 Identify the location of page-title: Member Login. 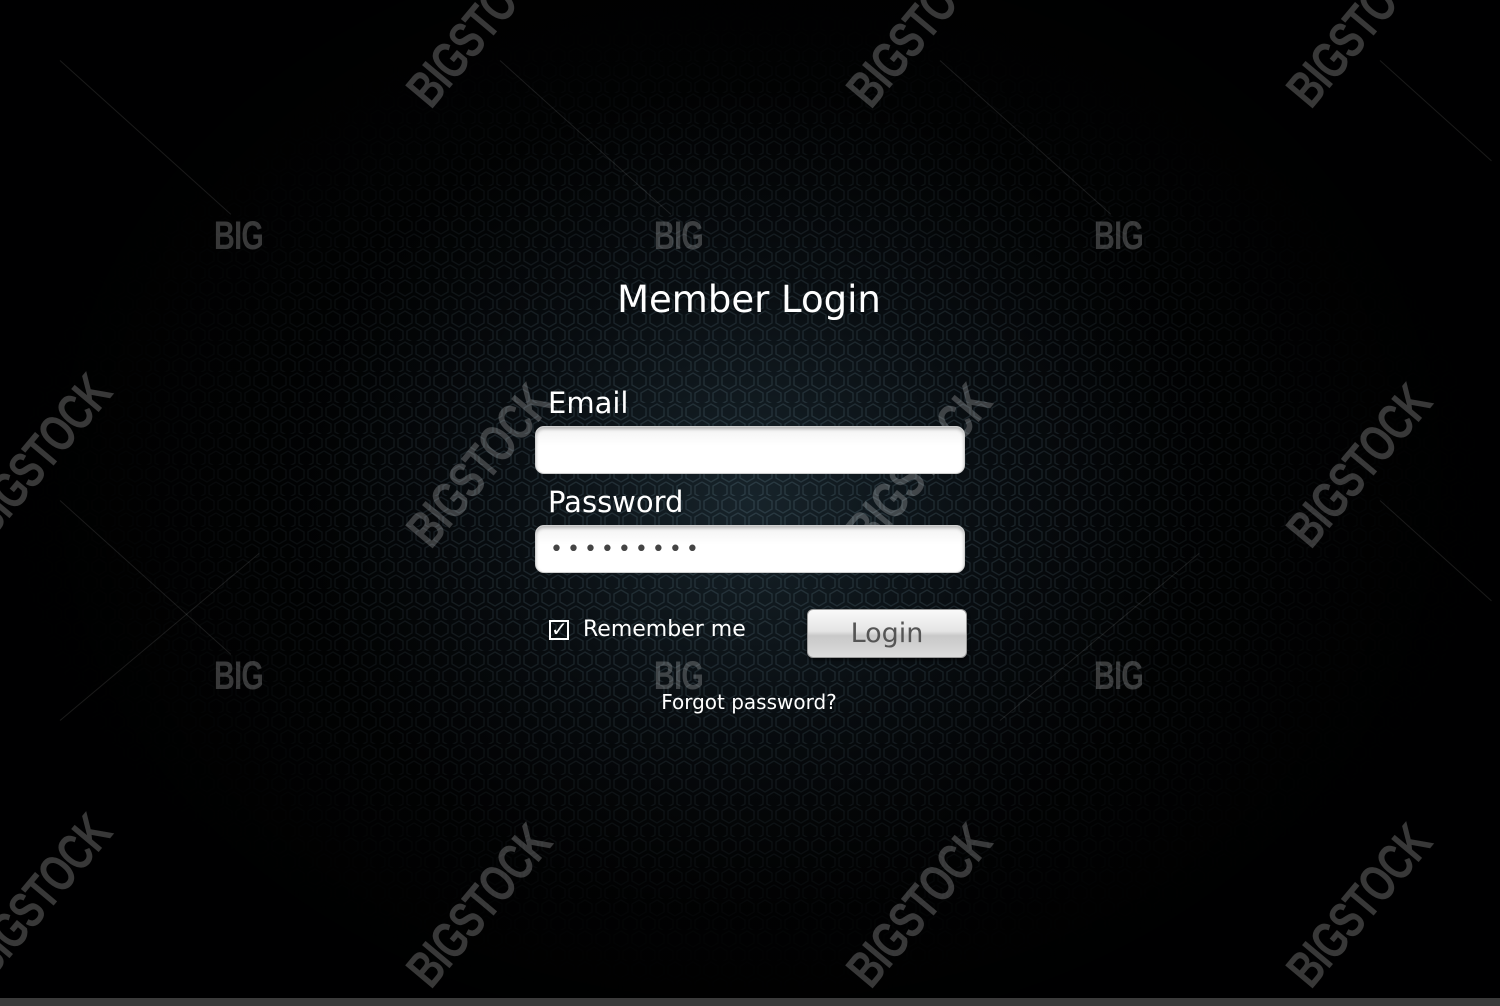
(749, 299).